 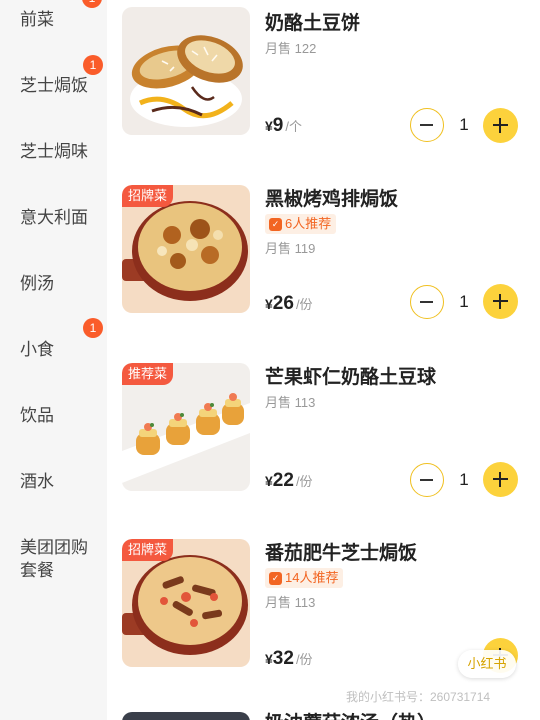 What do you see at coordinates (37, 415) in the screenshot?
I see `sidebar-item-label: 饮品` at bounding box center [37, 415].